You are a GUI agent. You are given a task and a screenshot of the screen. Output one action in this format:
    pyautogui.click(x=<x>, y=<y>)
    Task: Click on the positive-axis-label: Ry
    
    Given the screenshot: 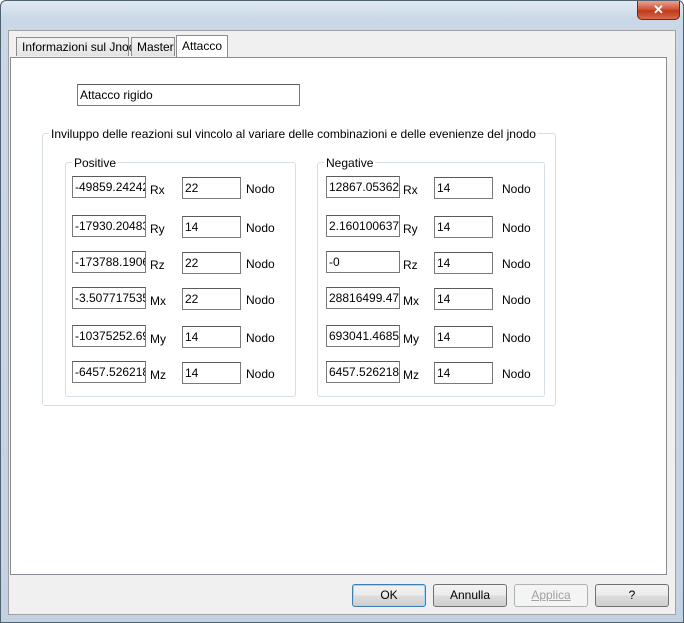 What is the action you would take?
    pyautogui.click(x=157, y=229)
    